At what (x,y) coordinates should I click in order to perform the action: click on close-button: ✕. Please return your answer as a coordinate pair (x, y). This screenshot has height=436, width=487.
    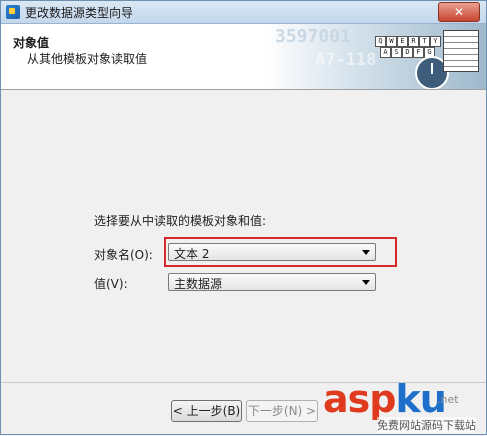
    Looking at the image, I should click on (459, 12).